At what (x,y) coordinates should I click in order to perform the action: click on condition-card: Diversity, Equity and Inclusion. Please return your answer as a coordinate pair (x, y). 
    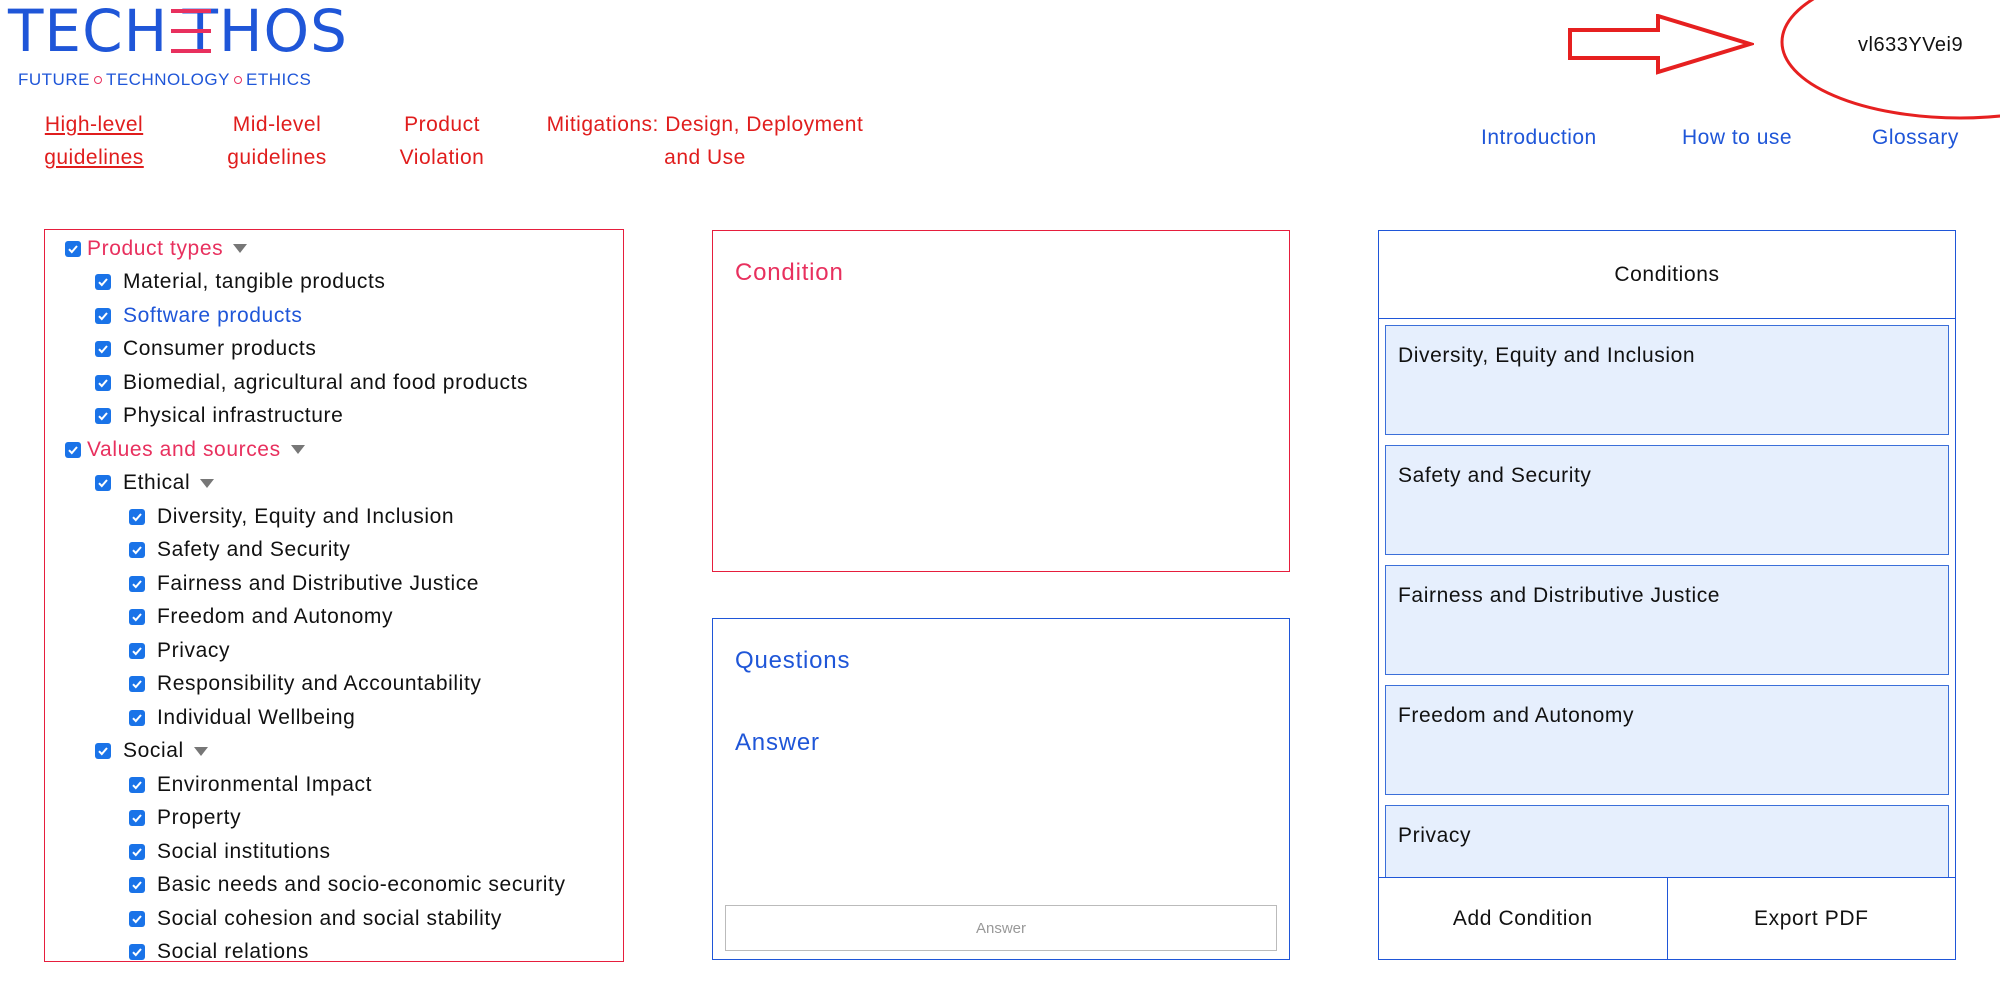
    Looking at the image, I should click on (1667, 380).